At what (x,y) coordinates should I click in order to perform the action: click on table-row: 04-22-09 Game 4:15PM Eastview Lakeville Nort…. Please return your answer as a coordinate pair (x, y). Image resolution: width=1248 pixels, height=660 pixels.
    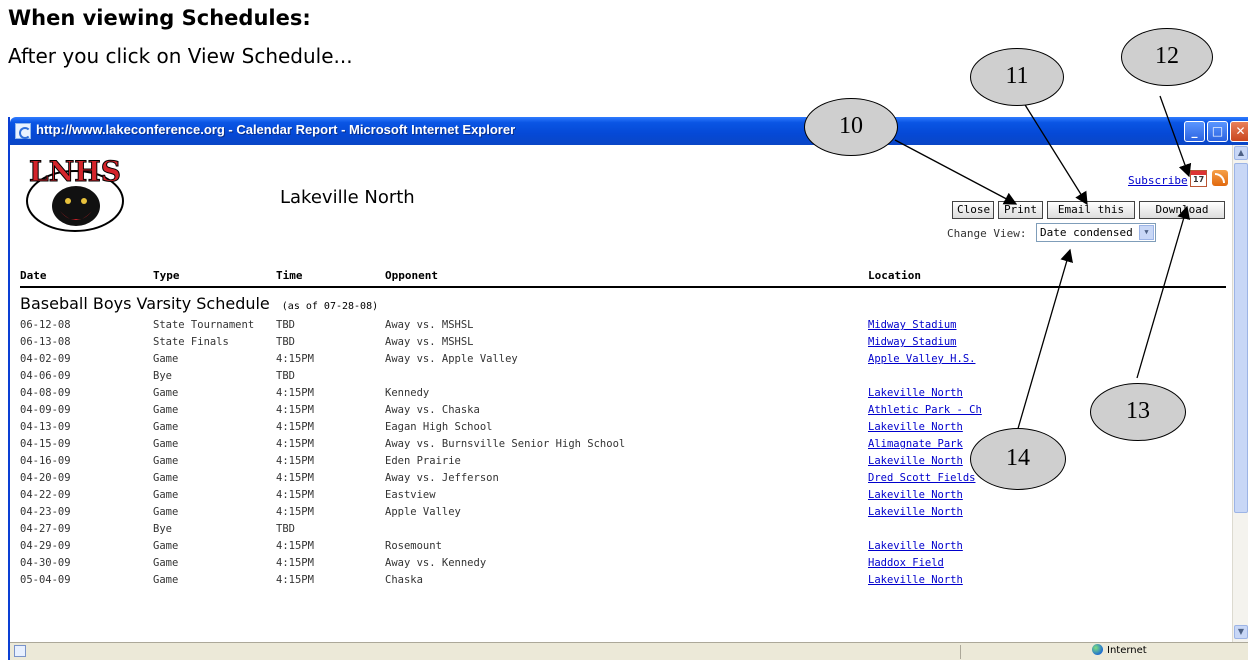
    Looking at the image, I should click on (621, 495).